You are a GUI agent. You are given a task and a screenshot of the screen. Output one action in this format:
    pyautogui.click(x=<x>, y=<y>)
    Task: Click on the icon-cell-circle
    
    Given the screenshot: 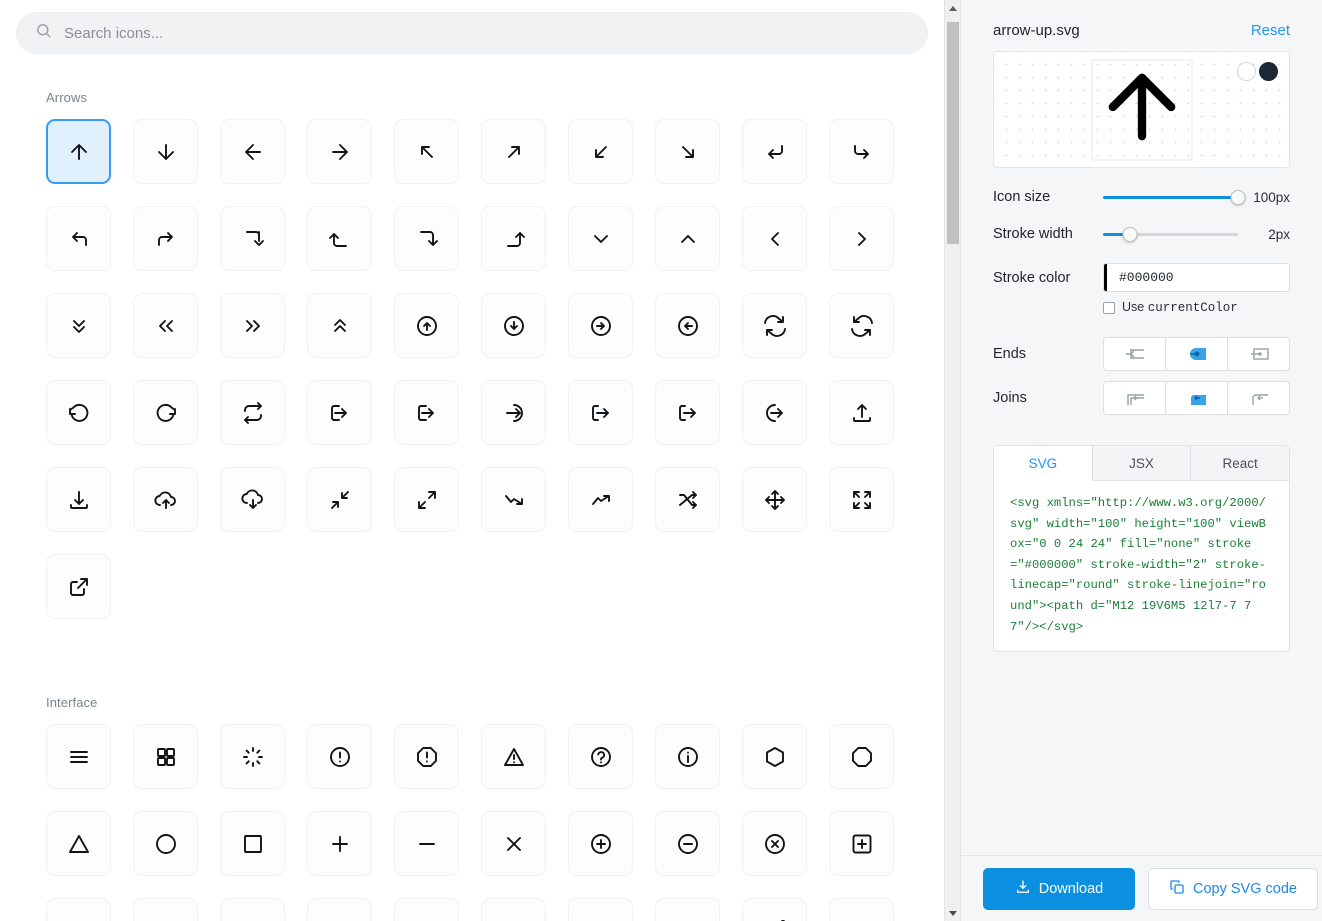 What is the action you would take?
    pyautogui.click(x=165, y=843)
    